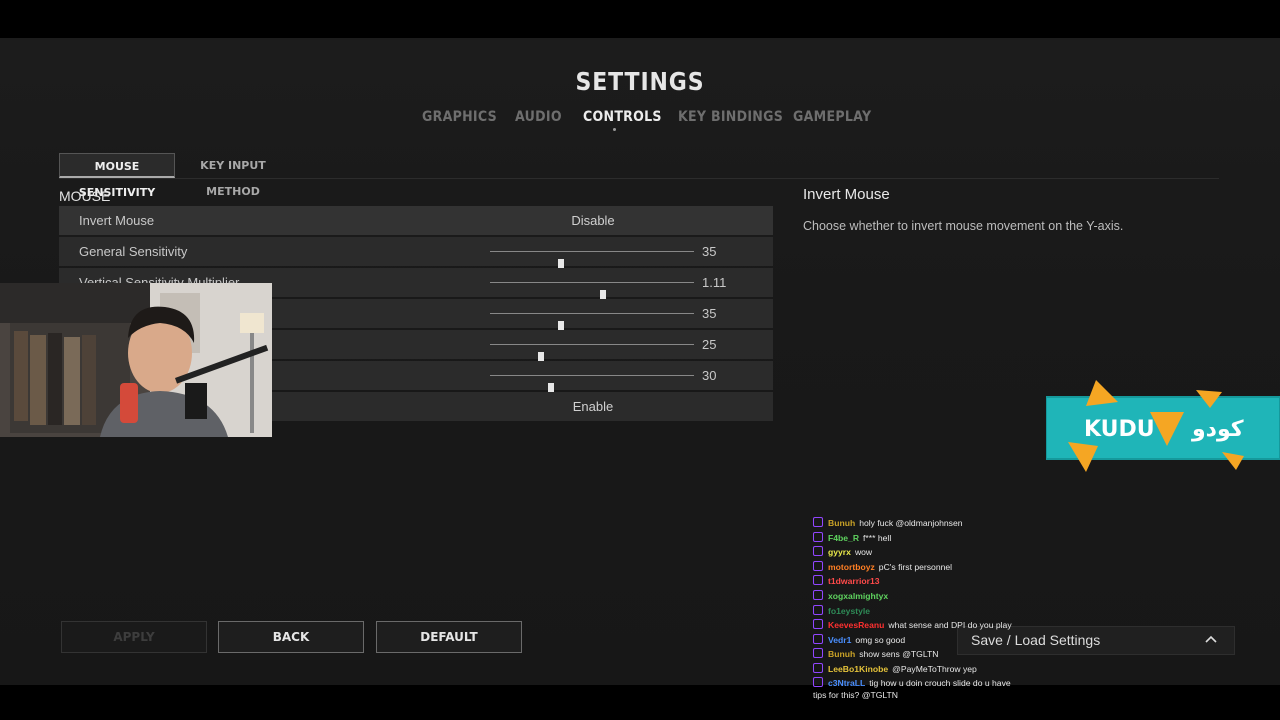 This screenshot has height=720, width=1280. What do you see at coordinates (863, 552) in the screenshot?
I see `chat-text: wow` at bounding box center [863, 552].